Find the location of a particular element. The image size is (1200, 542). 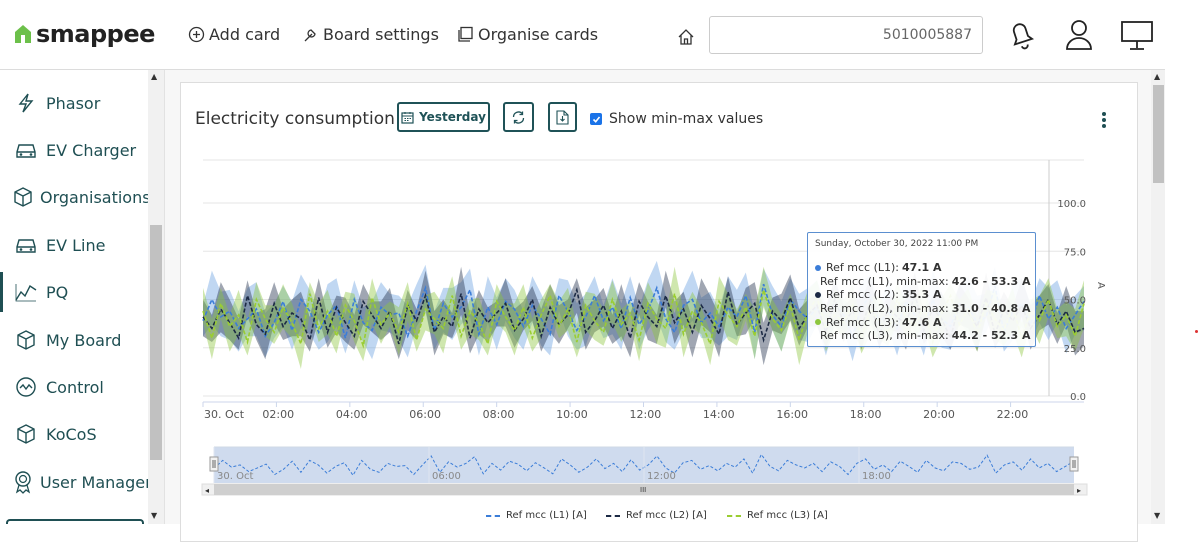

tooltip-value: 47.1 A is located at coordinates (922, 268).